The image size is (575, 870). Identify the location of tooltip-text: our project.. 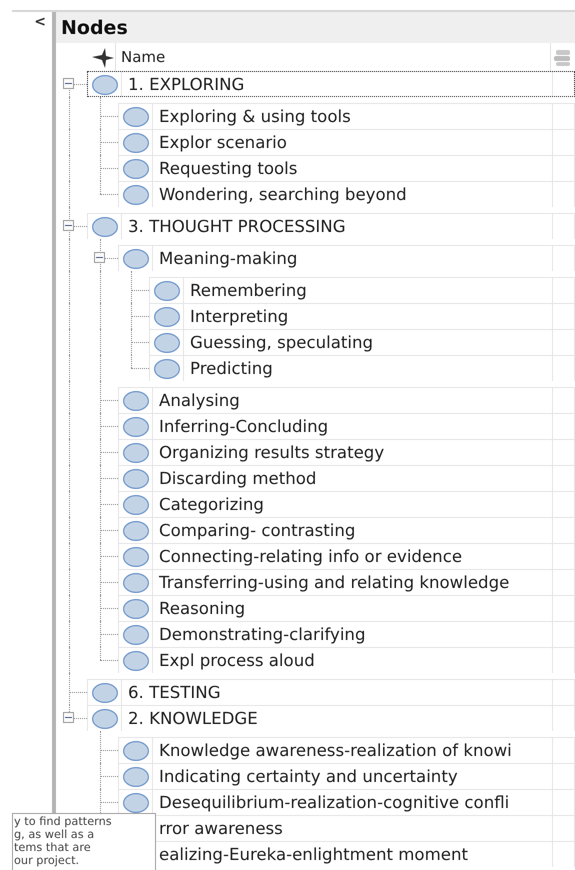
(47, 860).